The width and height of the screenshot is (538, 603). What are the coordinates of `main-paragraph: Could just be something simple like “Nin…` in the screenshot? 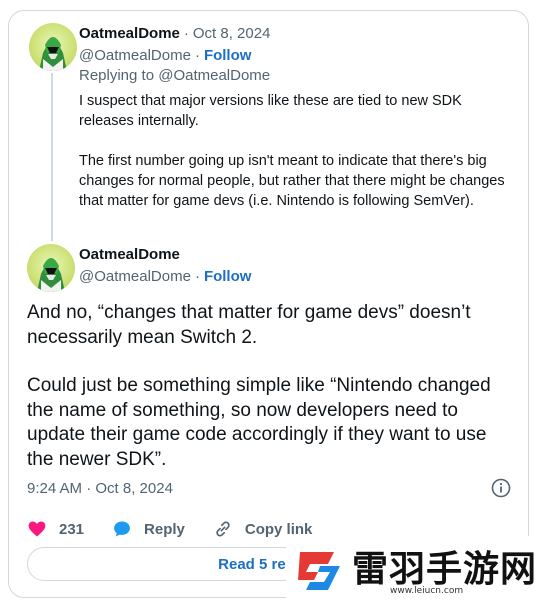 It's located at (259, 422).